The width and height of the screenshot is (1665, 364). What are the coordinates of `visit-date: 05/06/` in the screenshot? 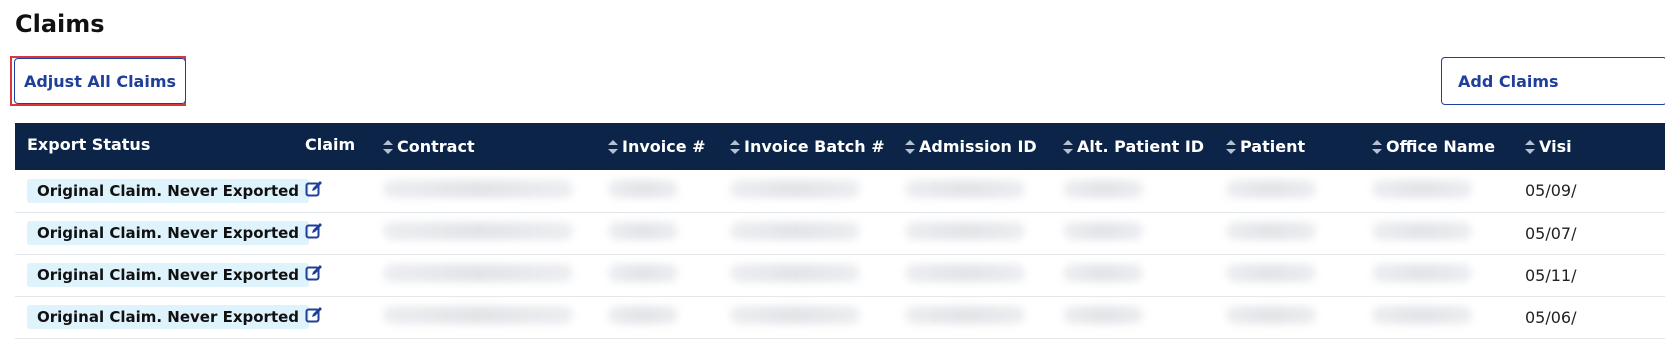 It's located at (1551, 317).